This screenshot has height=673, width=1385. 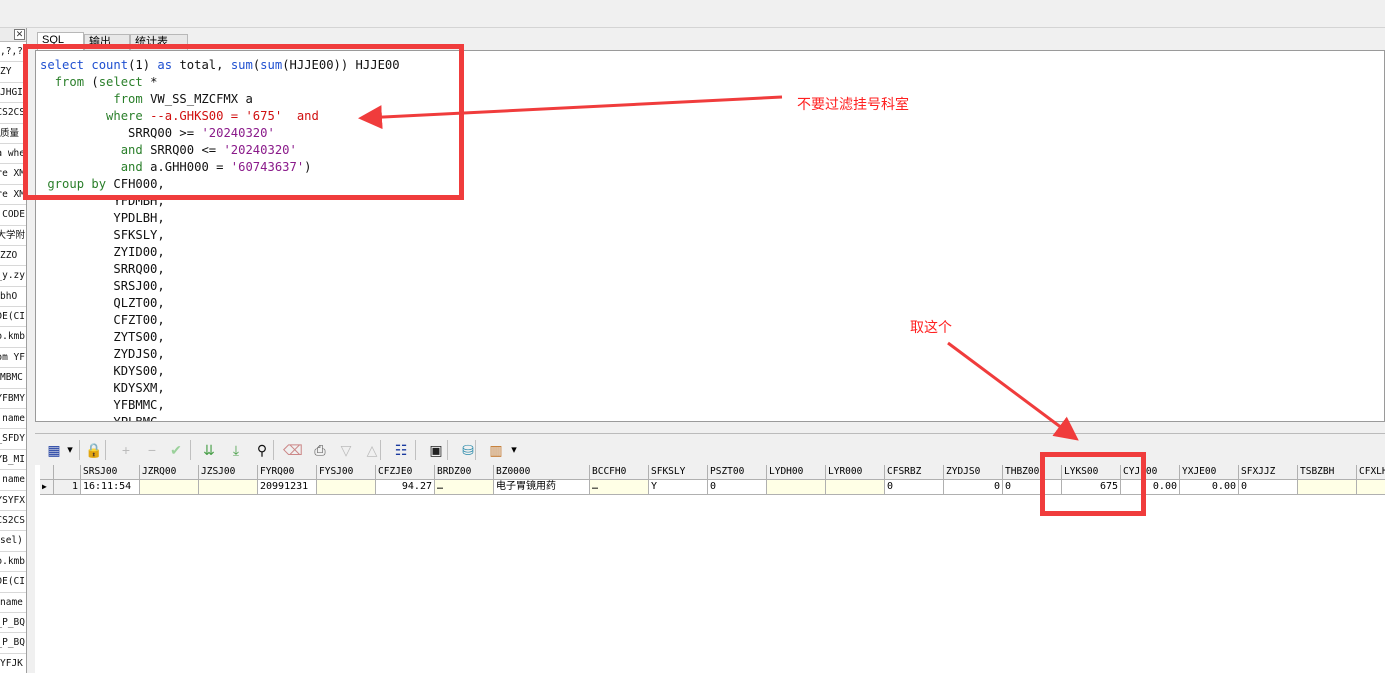 I want to click on object-list-item: ZZO, so click(x=13, y=256).